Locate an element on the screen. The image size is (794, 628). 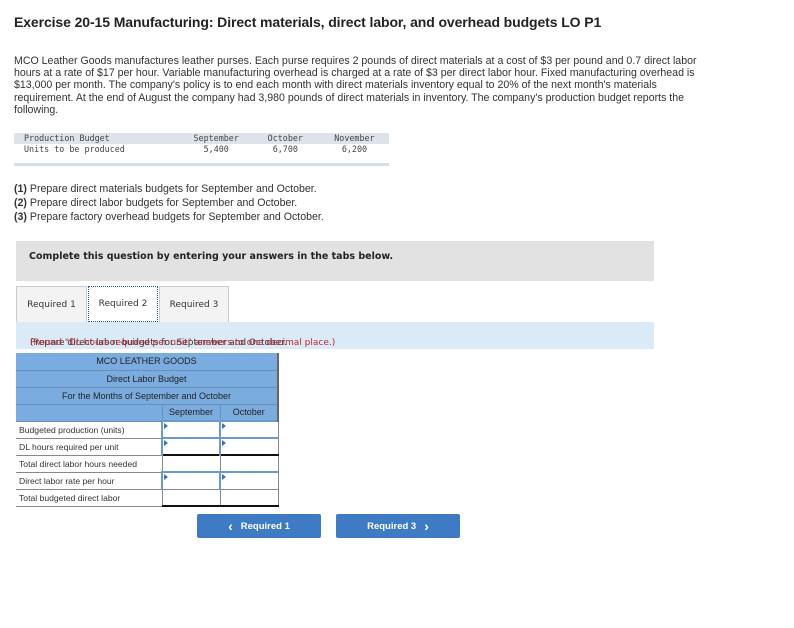
budget-col-october: October is located at coordinates (249, 413).